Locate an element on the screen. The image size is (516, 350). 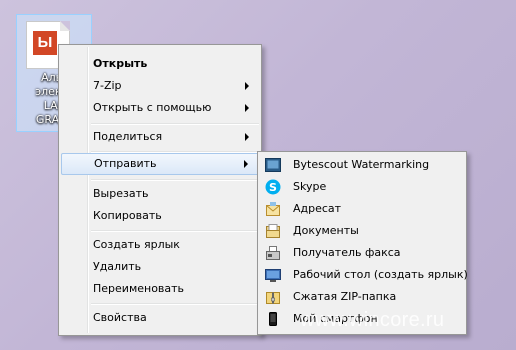
submenu-item-label: Документы is located at coordinates (326, 230).